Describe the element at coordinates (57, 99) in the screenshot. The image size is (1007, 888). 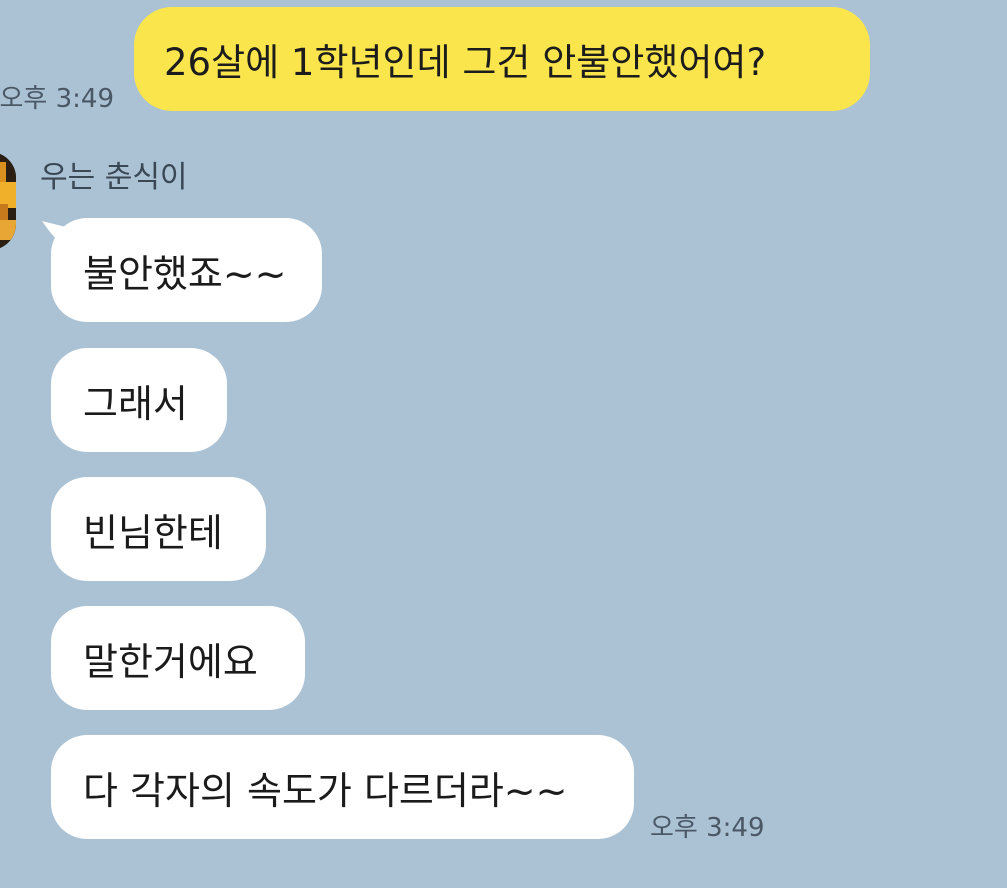
I see `outgoing-timestamp: 오후 3:49` at that location.